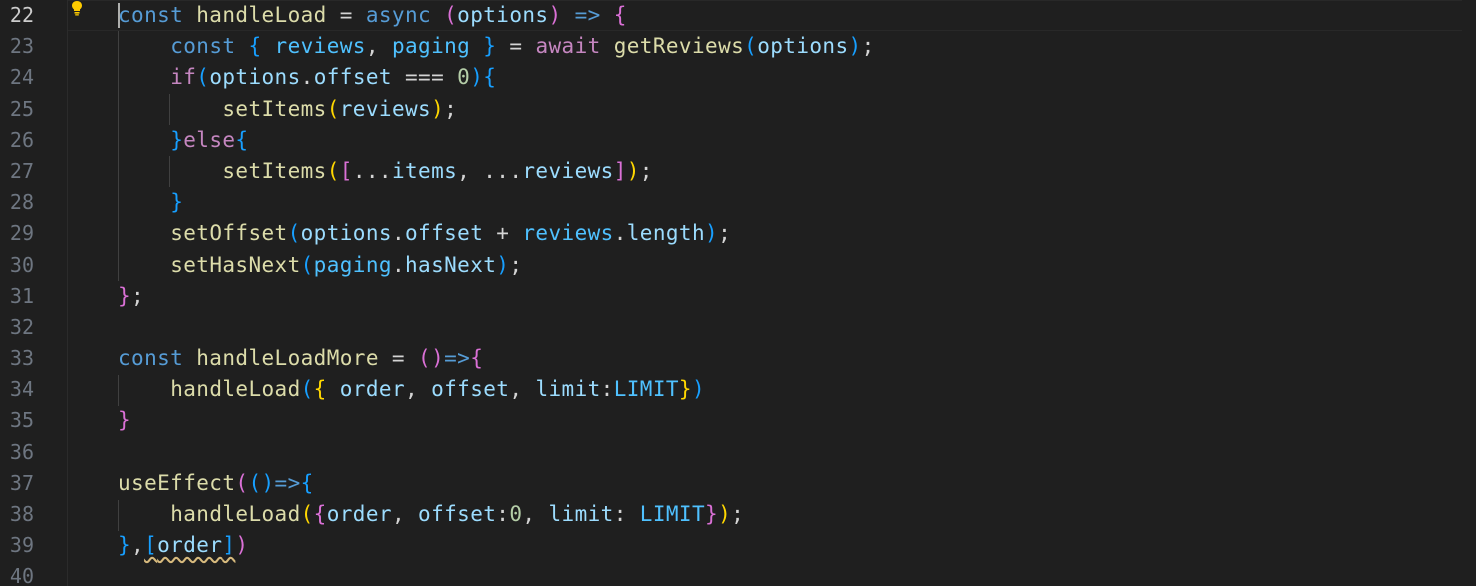  What do you see at coordinates (151, 545) in the screenshot?
I see `code-token: [` at bounding box center [151, 545].